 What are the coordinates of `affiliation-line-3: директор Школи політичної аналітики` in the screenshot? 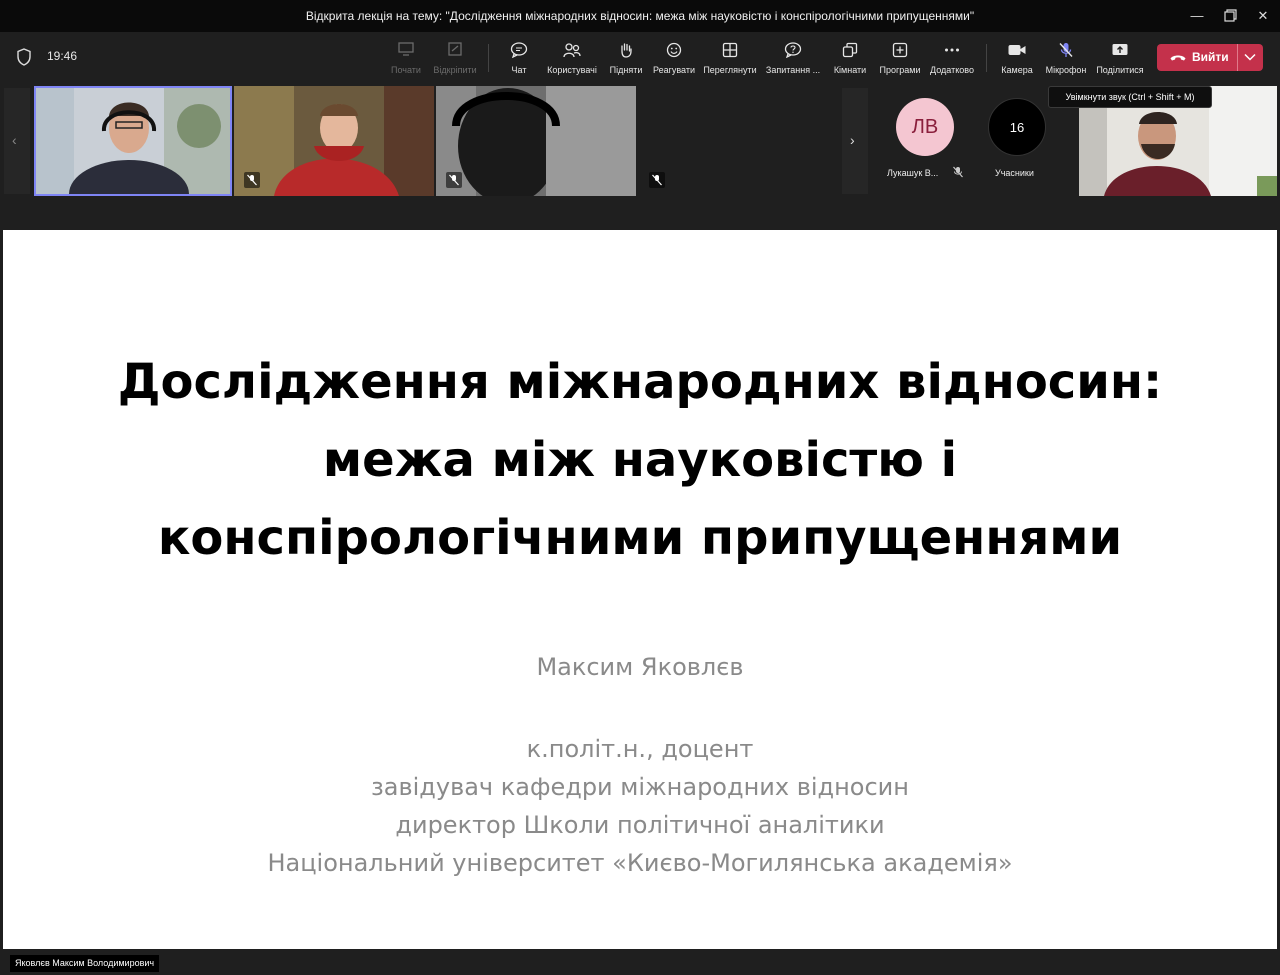 It's located at (640, 825).